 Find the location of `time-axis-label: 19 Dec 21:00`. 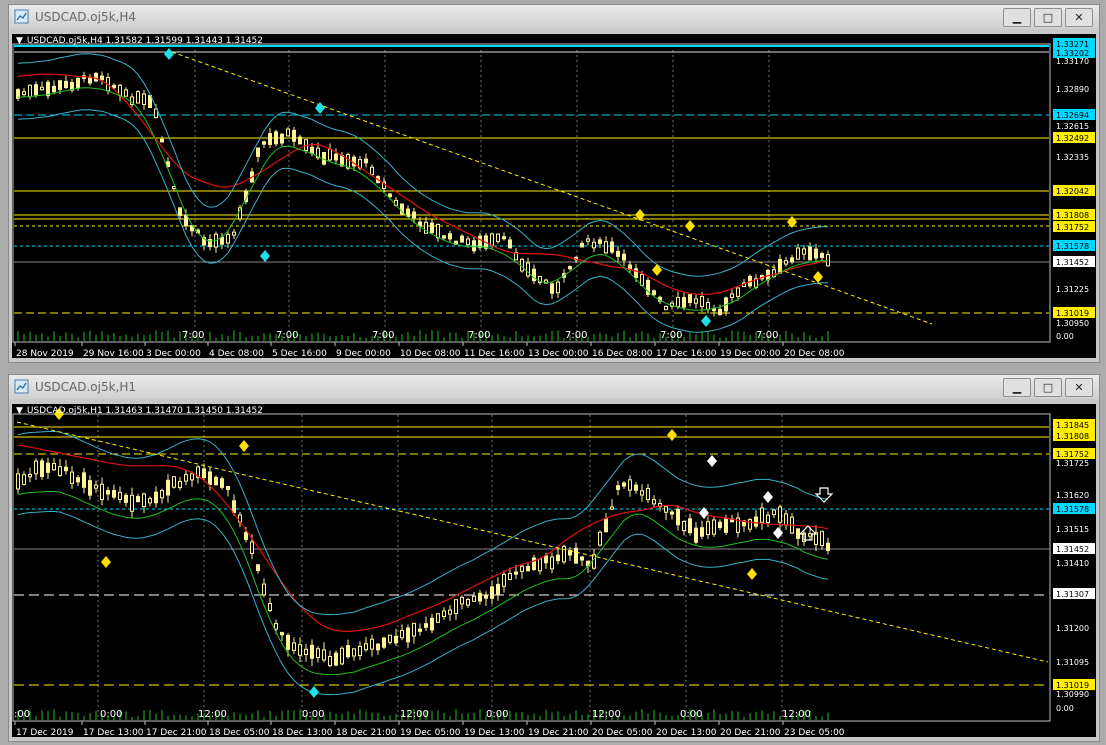

time-axis-label: 19 Dec 21:00 is located at coordinates (558, 732).